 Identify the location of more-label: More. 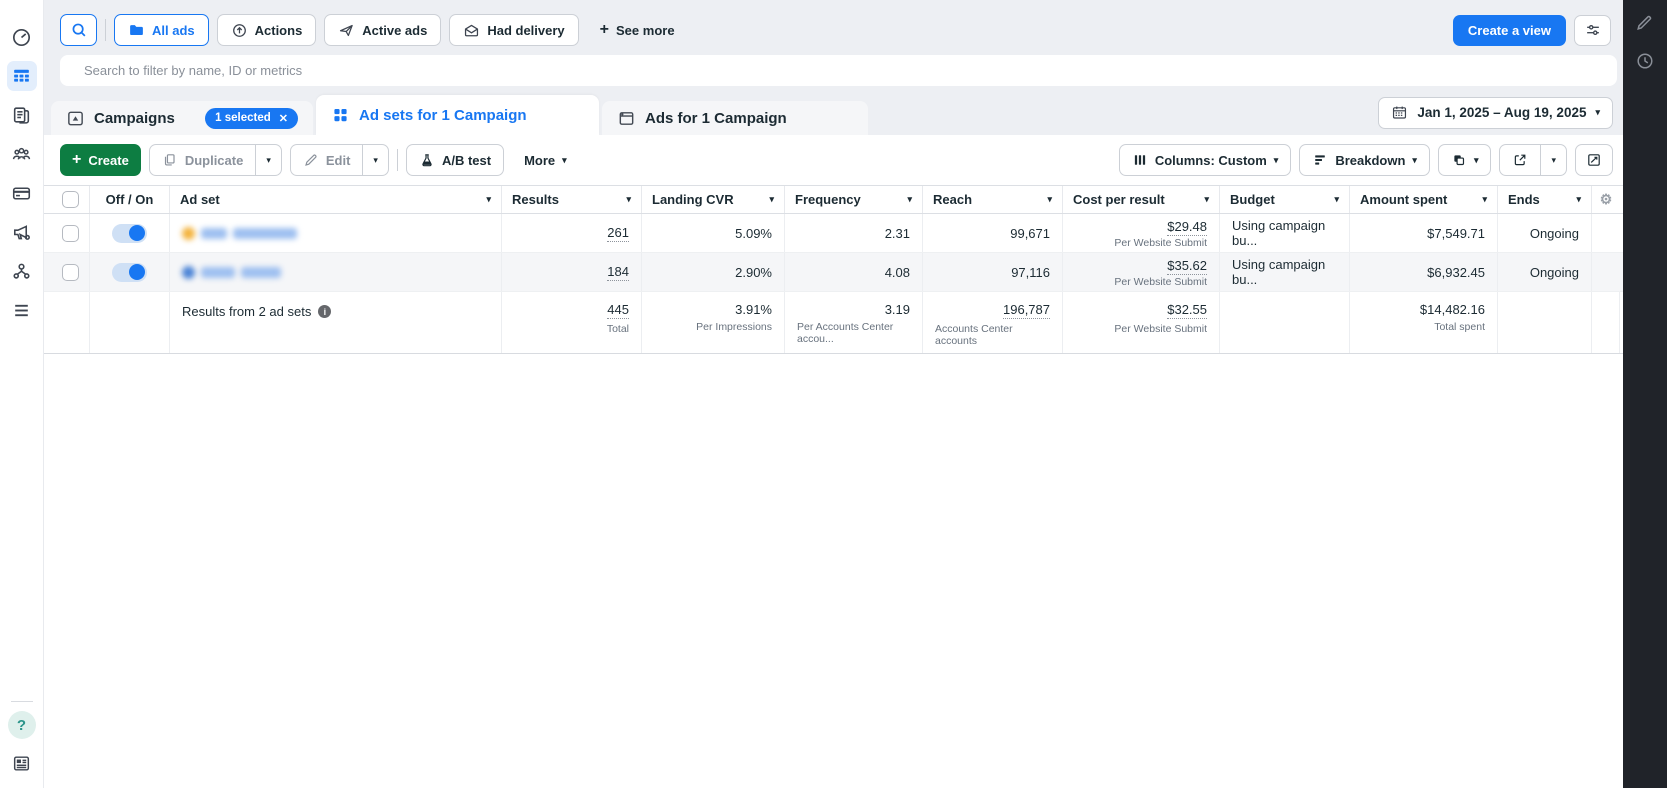
(540, 160).